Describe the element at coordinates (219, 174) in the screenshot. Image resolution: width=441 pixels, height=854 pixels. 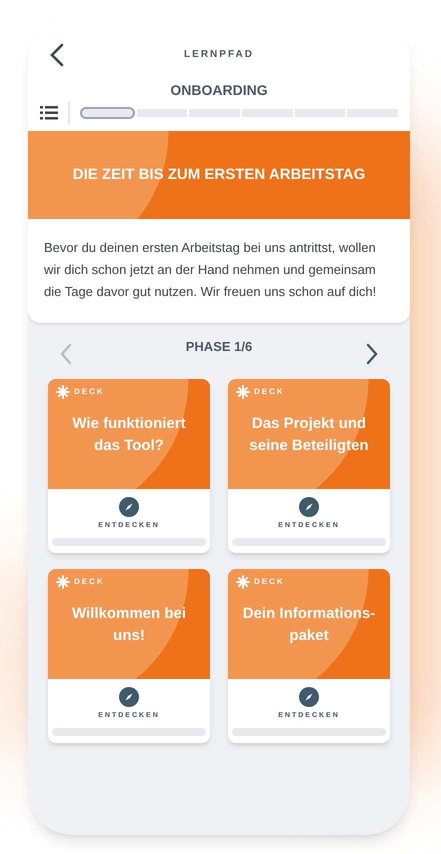
I see `banner-title: DIE ZEIT BIS ZUM ERSTEN ARBEITSTAG` at that location.